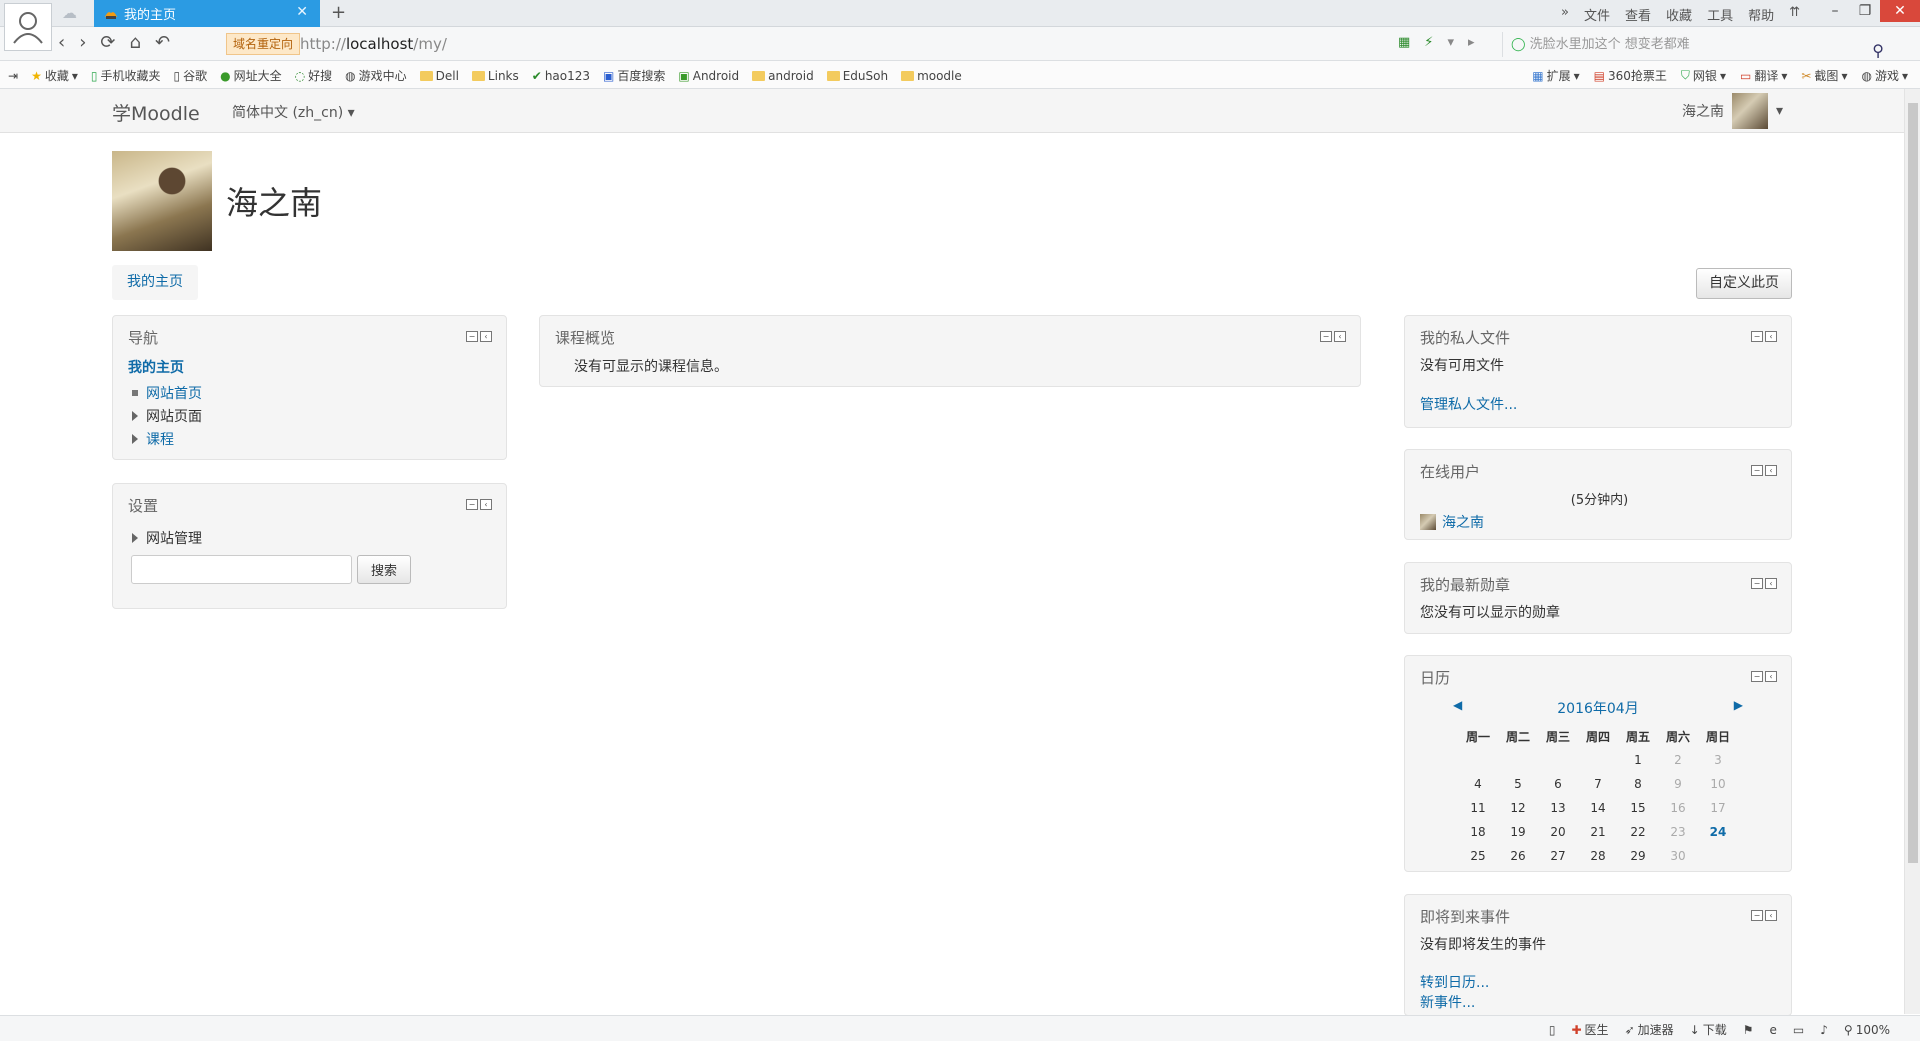 The height and width of the screenshot is (1041, 1920). What do you see at coordinates (1794, 14) in the screenshot?
I see `pin-icon: ⇈` at bounding box center [1794, 14].